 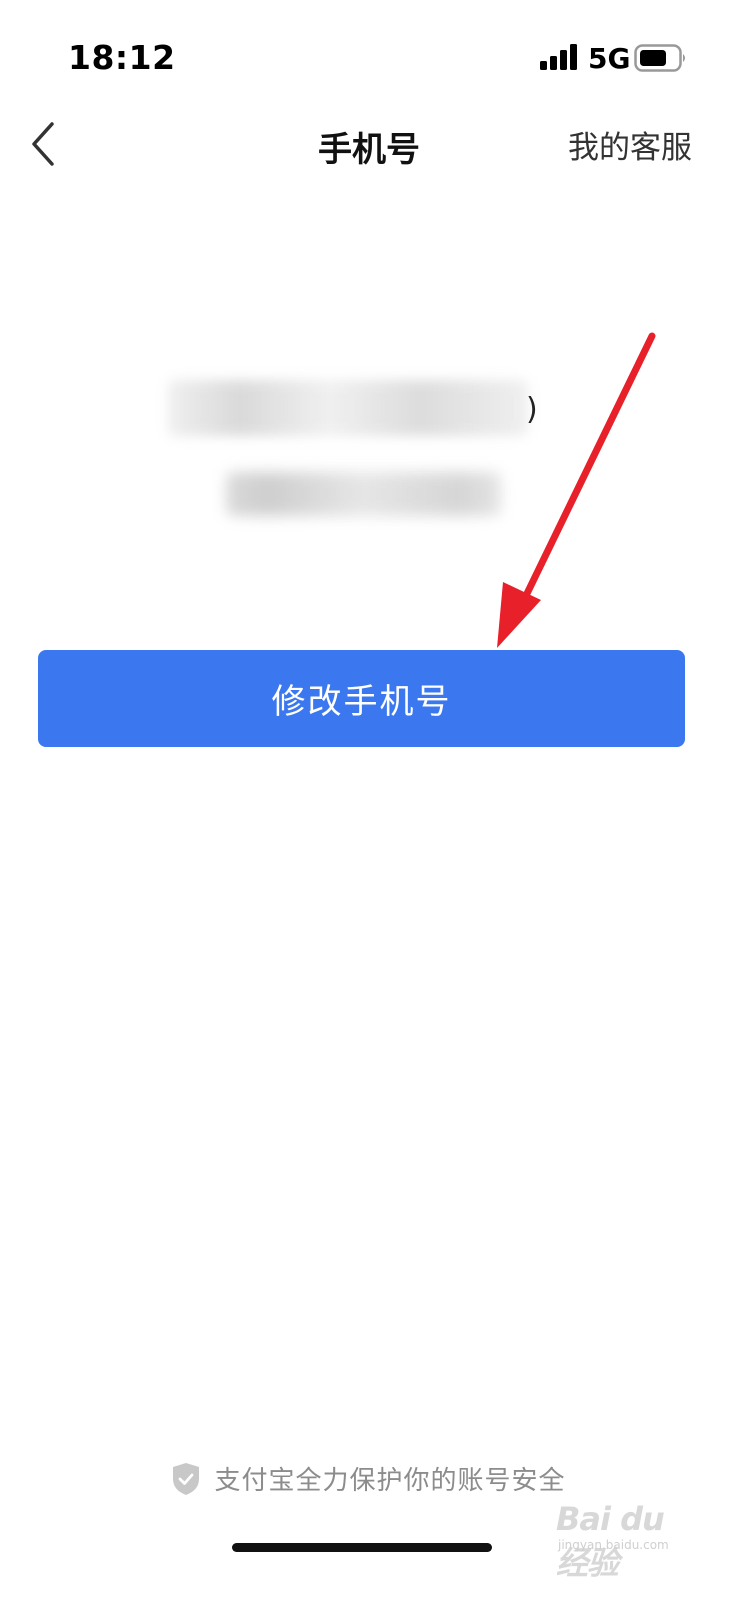 What do you see at coordinates (390, 1481) in the screenshot?
I see `security-text: 支付宝全力保护你的账号安全` at bounding box center [390, 1481].